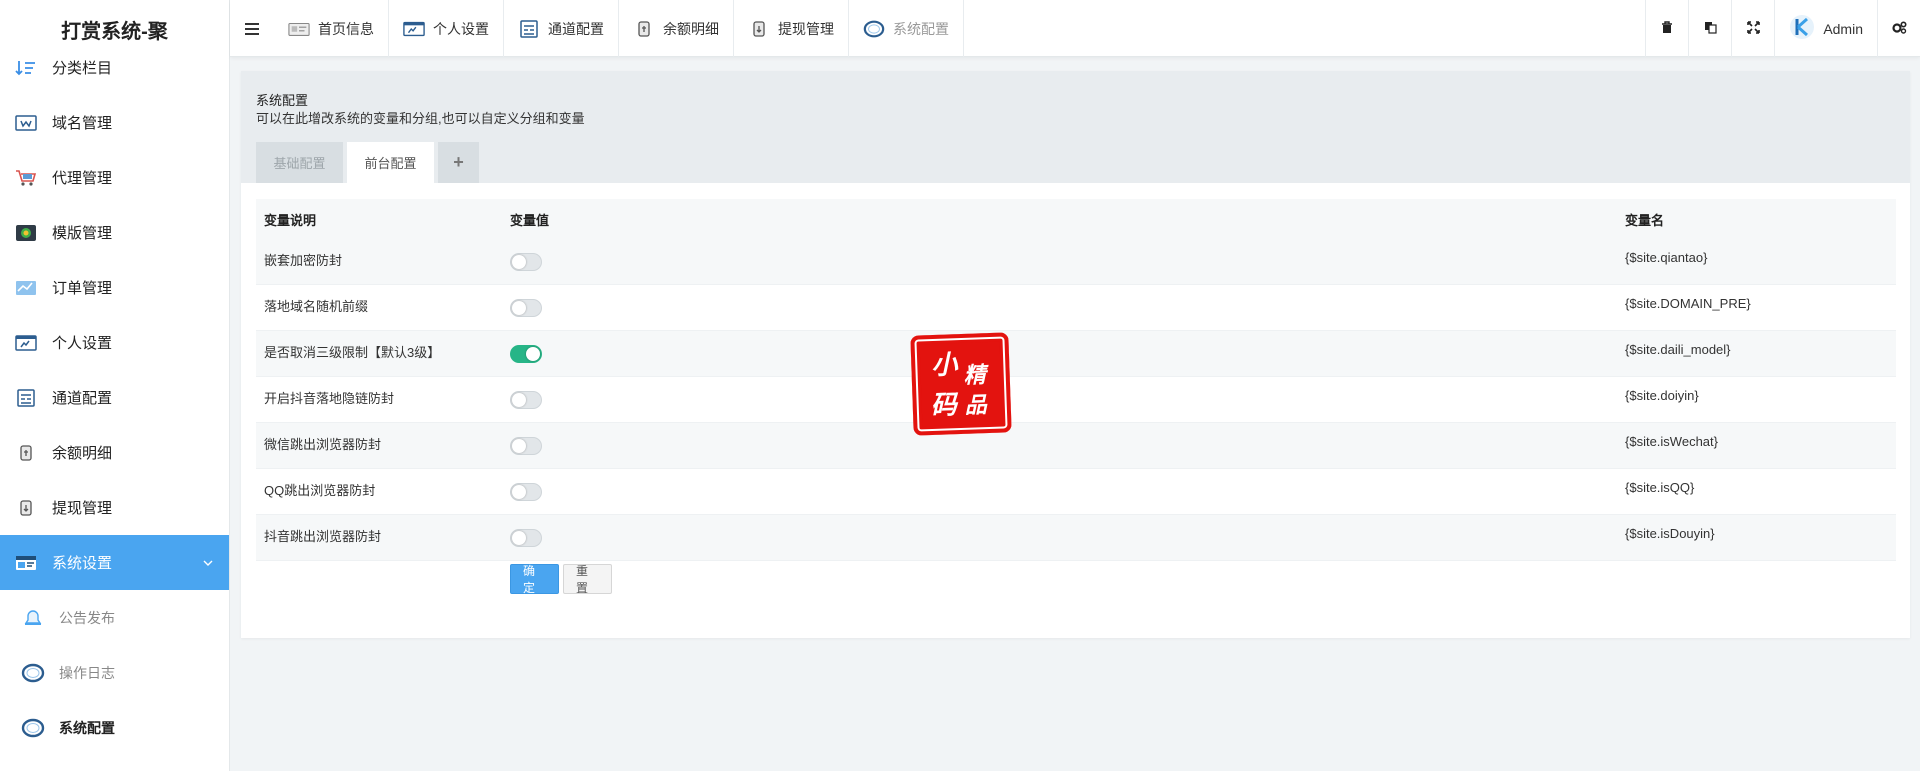 The image size is (1920, 771). What do you see at coordinates (944, 366) in the screenshot?
I see `stamp-char: 小` at bounding box center [944, 366].